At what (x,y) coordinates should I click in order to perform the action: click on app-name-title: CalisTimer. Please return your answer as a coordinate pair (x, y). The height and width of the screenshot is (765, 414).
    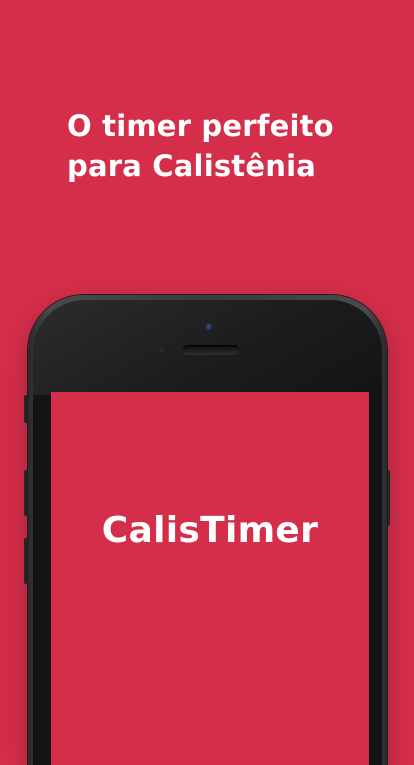
    Looking at the image, I should click on (210, 530).